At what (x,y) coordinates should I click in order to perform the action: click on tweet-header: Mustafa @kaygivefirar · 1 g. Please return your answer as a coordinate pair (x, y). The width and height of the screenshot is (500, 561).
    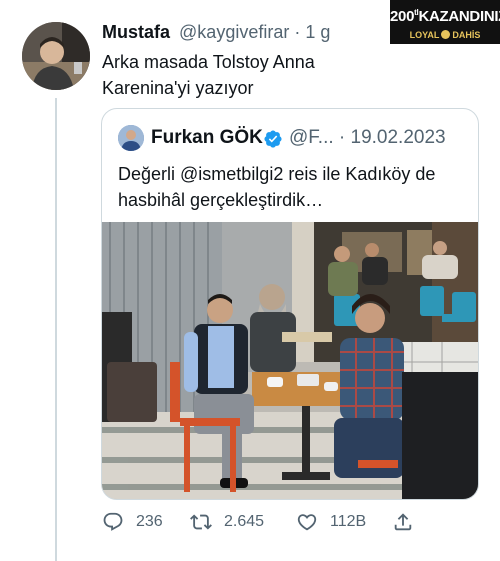
    Looking at the image, I should click on (216, 32).